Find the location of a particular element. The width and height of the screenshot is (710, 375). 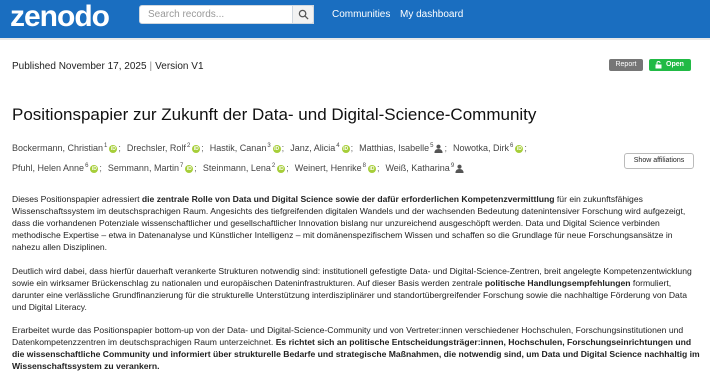

creator-item: Semmann, Martin7 iD; is located at coordinates (152, 167).